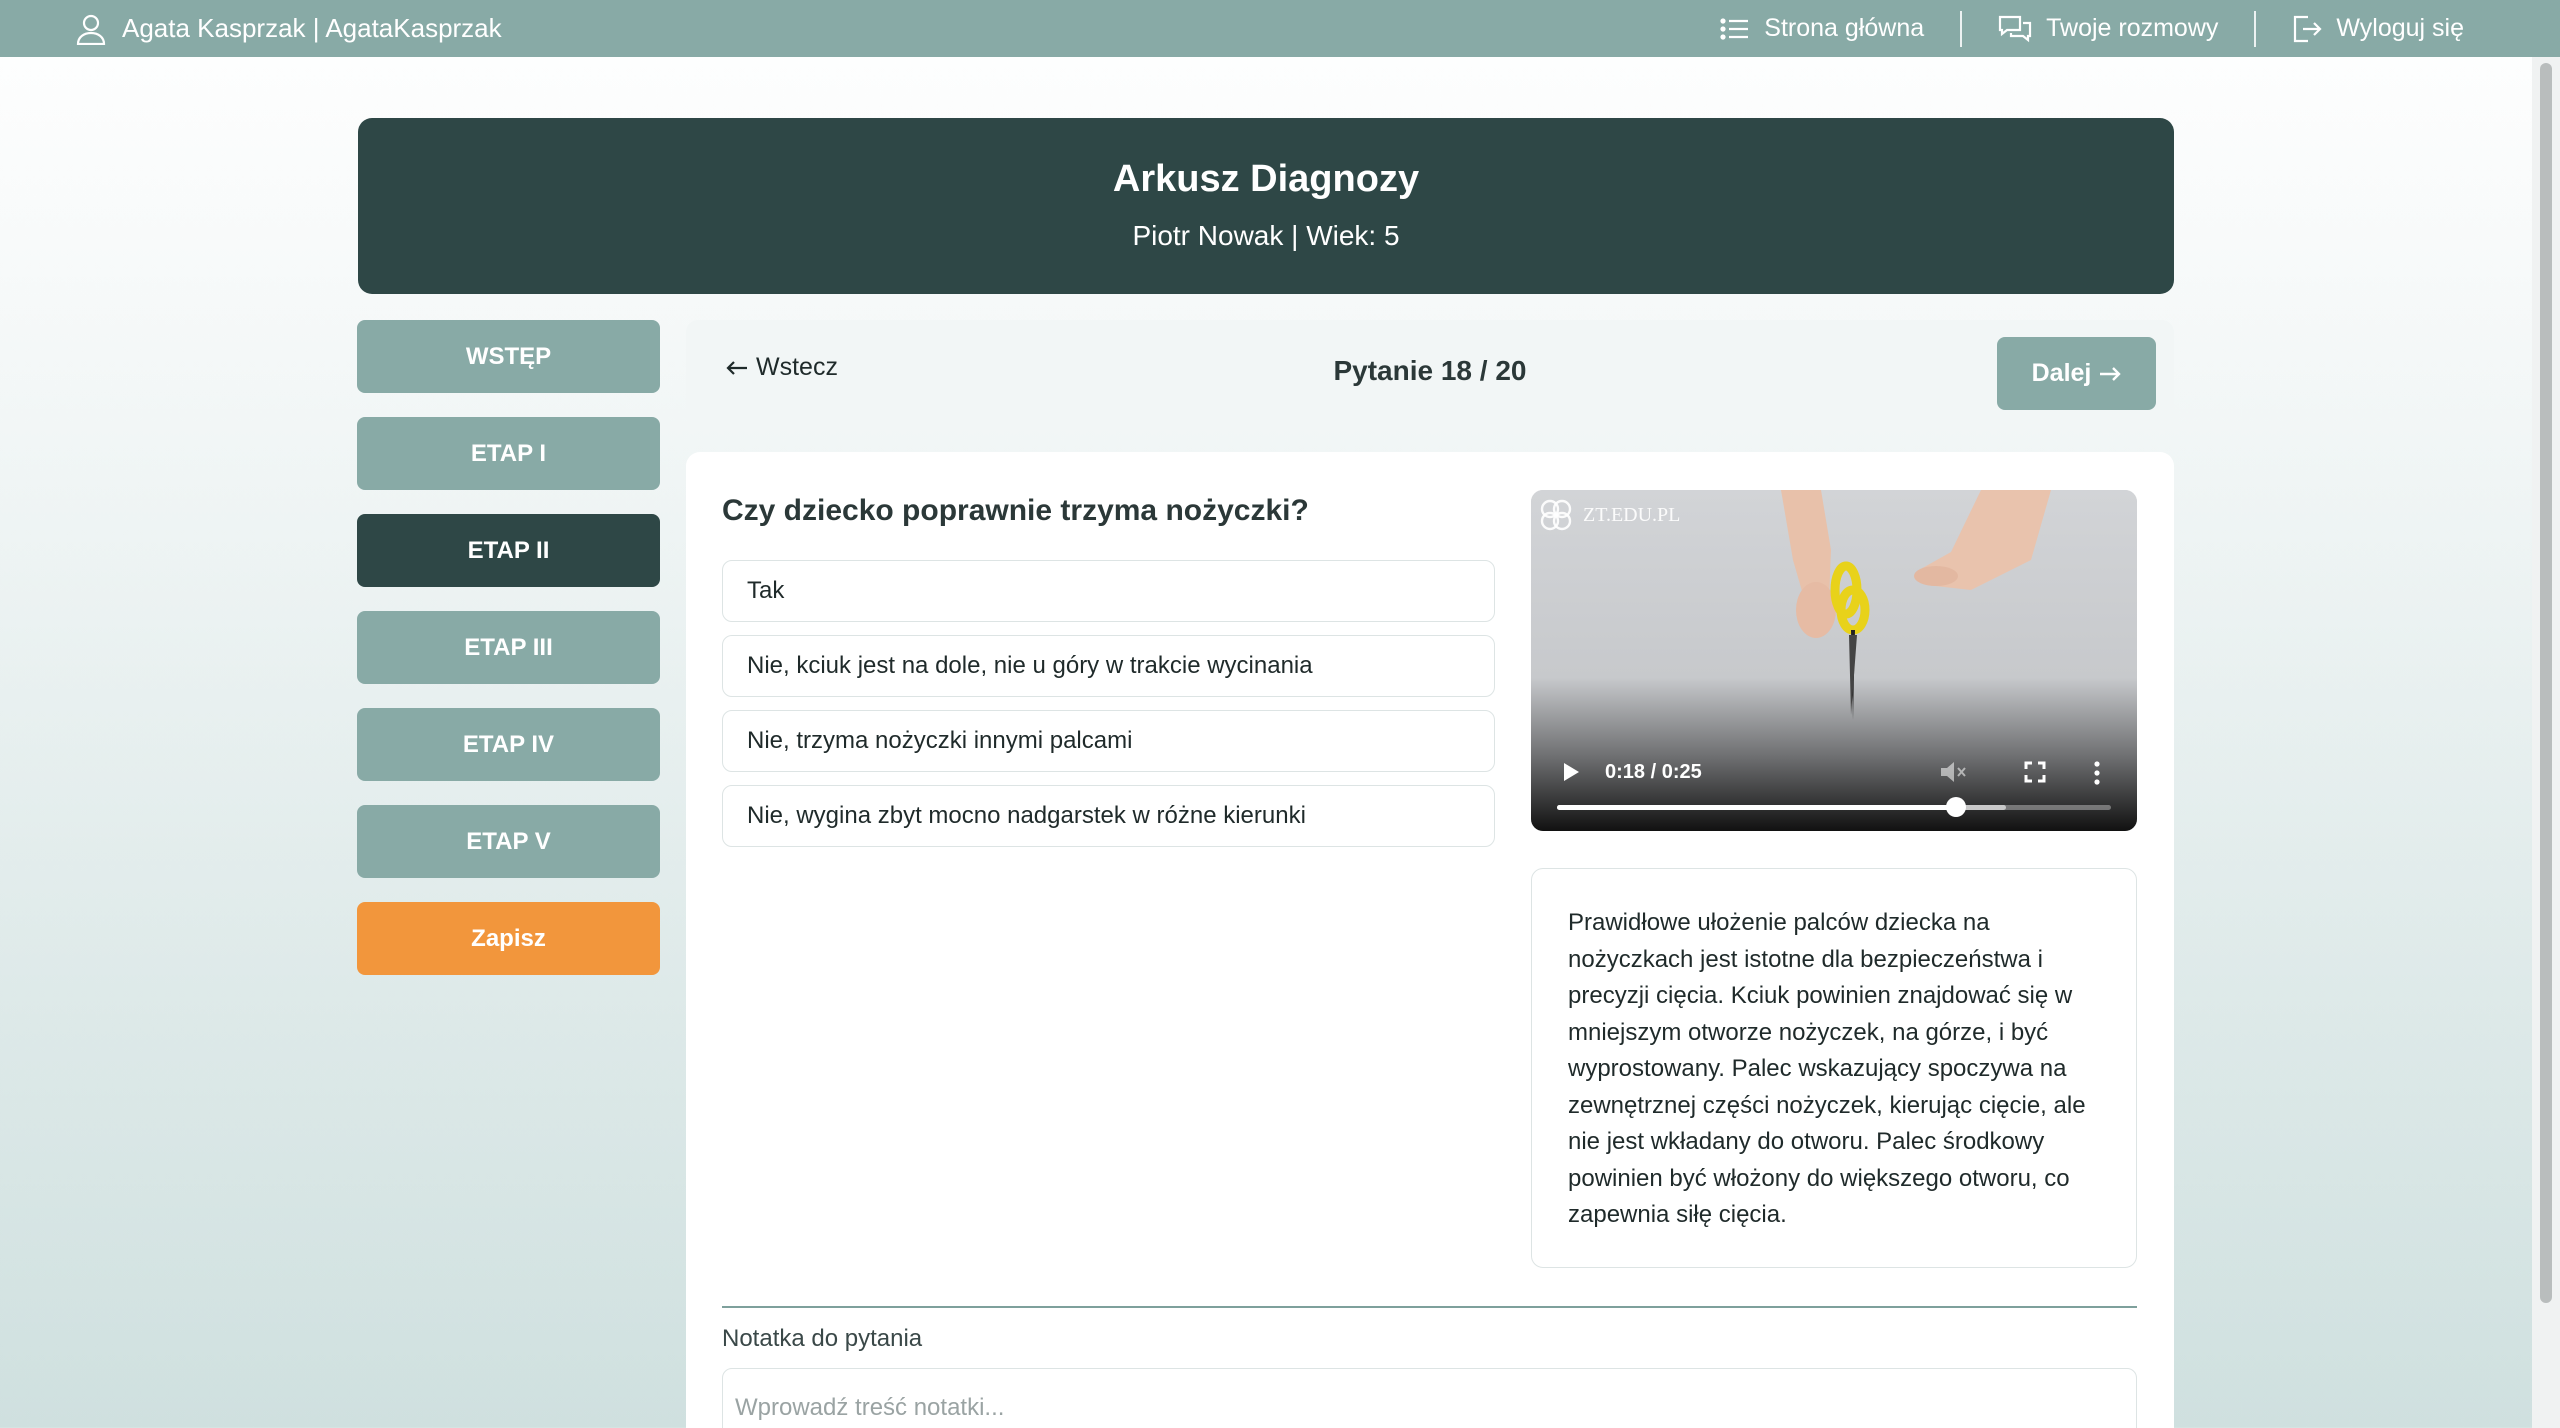 Image resolution: width=2560 pixels, height=1428 pixels. Describe the element at coordinates (1834, 660) in the screenshot. I see `video-player: ZT.EDU.PL 0:18 / 0:25` at that location.